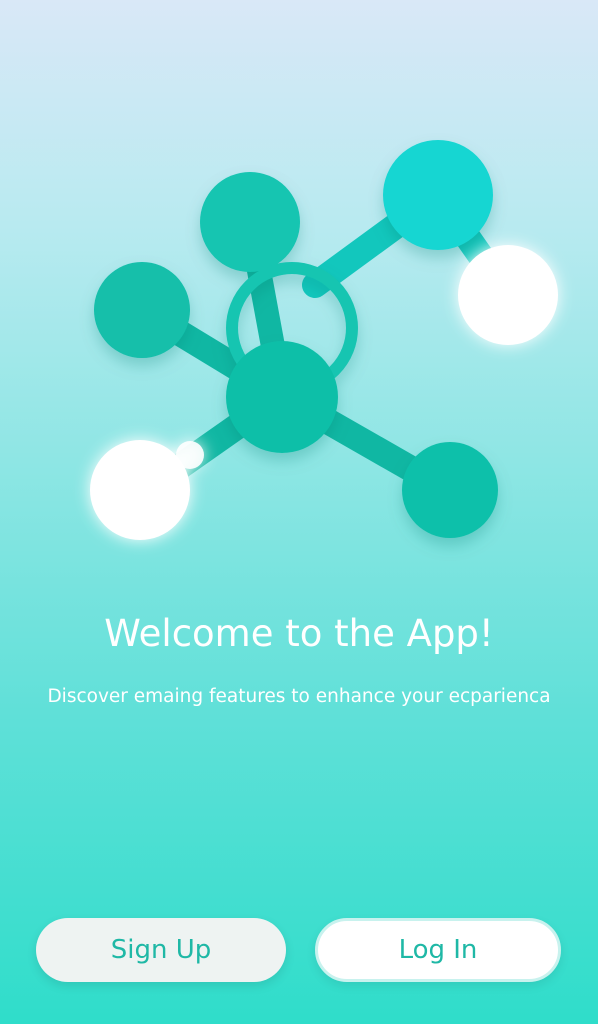  I want to click on glow-node-left, so click(140, 490).